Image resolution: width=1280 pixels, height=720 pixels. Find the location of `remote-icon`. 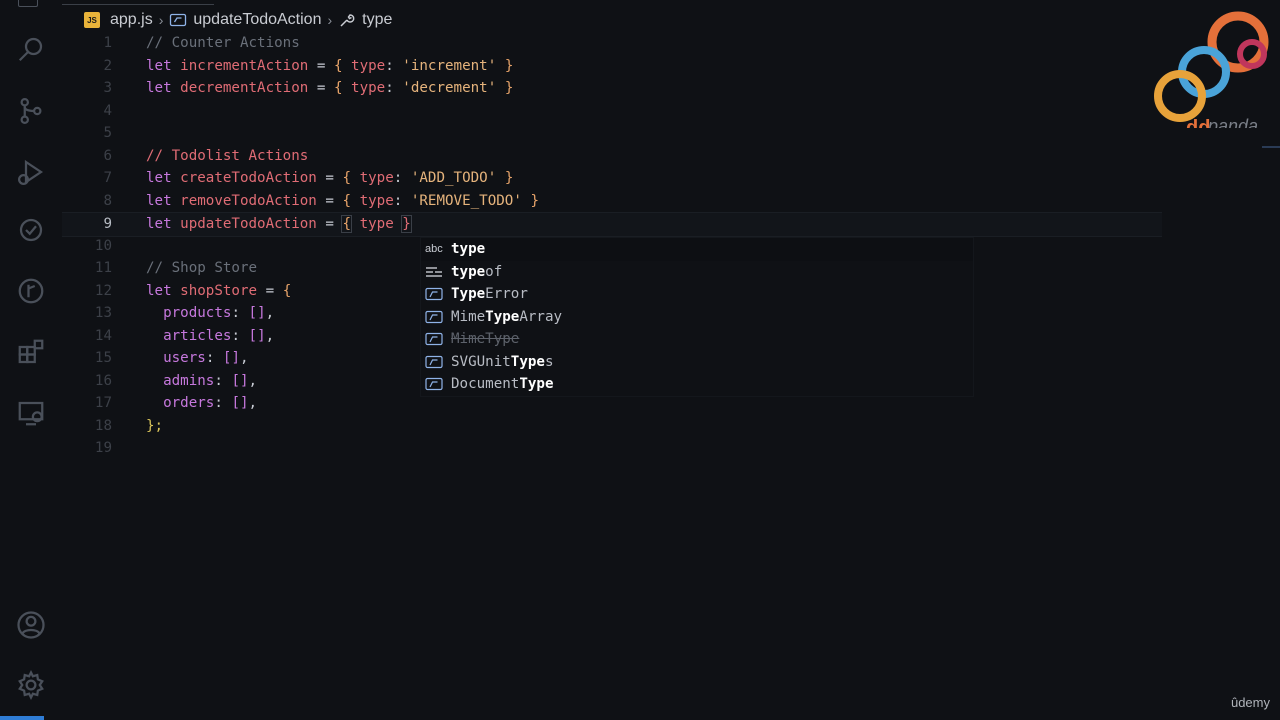

remote-icon is located at coordinates (31, 230).